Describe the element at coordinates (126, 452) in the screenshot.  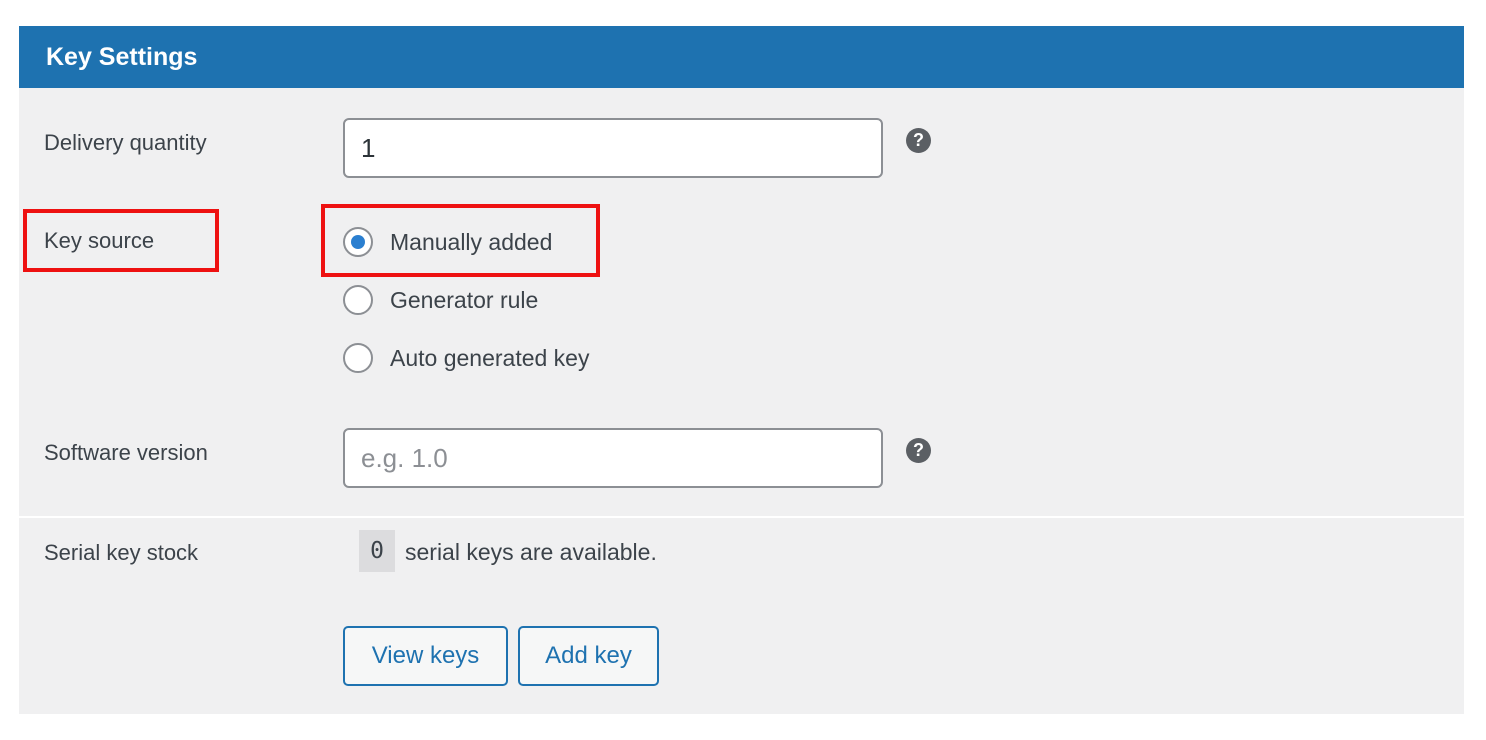
I see `software-version-label: Software version` at that location.